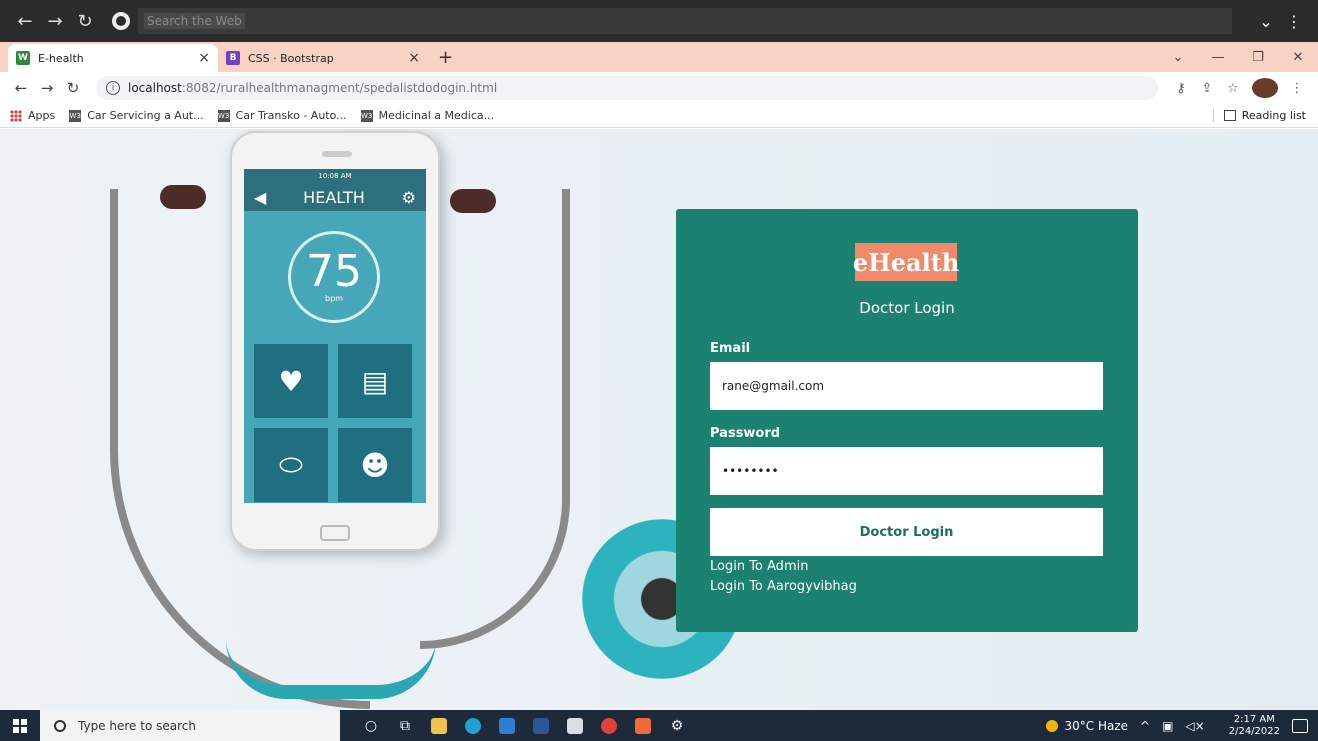  What do you see at coordinates (42, 115) in the screenshot?
I see `bookmark-label: Apps` at bounding box center [42, 115].